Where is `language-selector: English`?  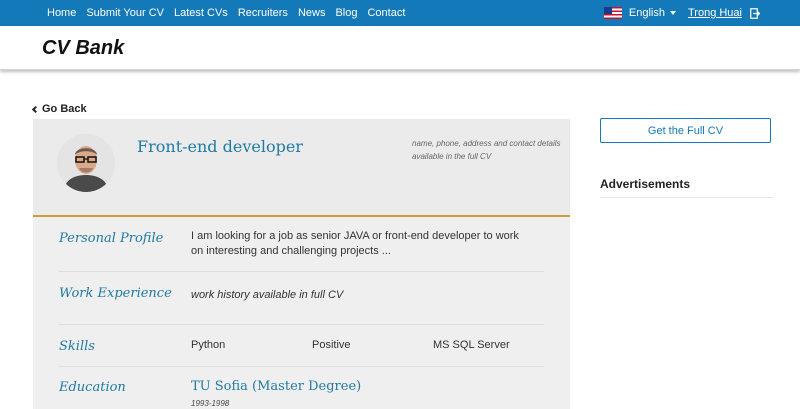 language-selector: English is located at coordinates (647, 13).